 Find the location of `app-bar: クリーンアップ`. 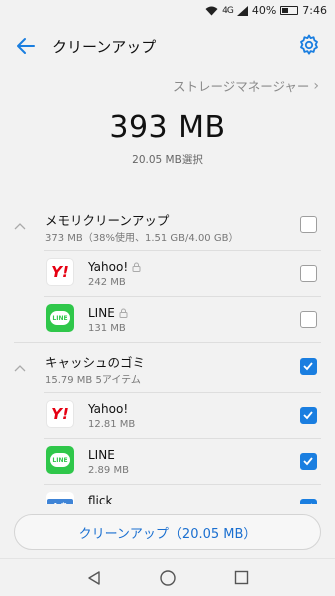

app-bar: クリーンアップ is located at coordinates (167, 46).